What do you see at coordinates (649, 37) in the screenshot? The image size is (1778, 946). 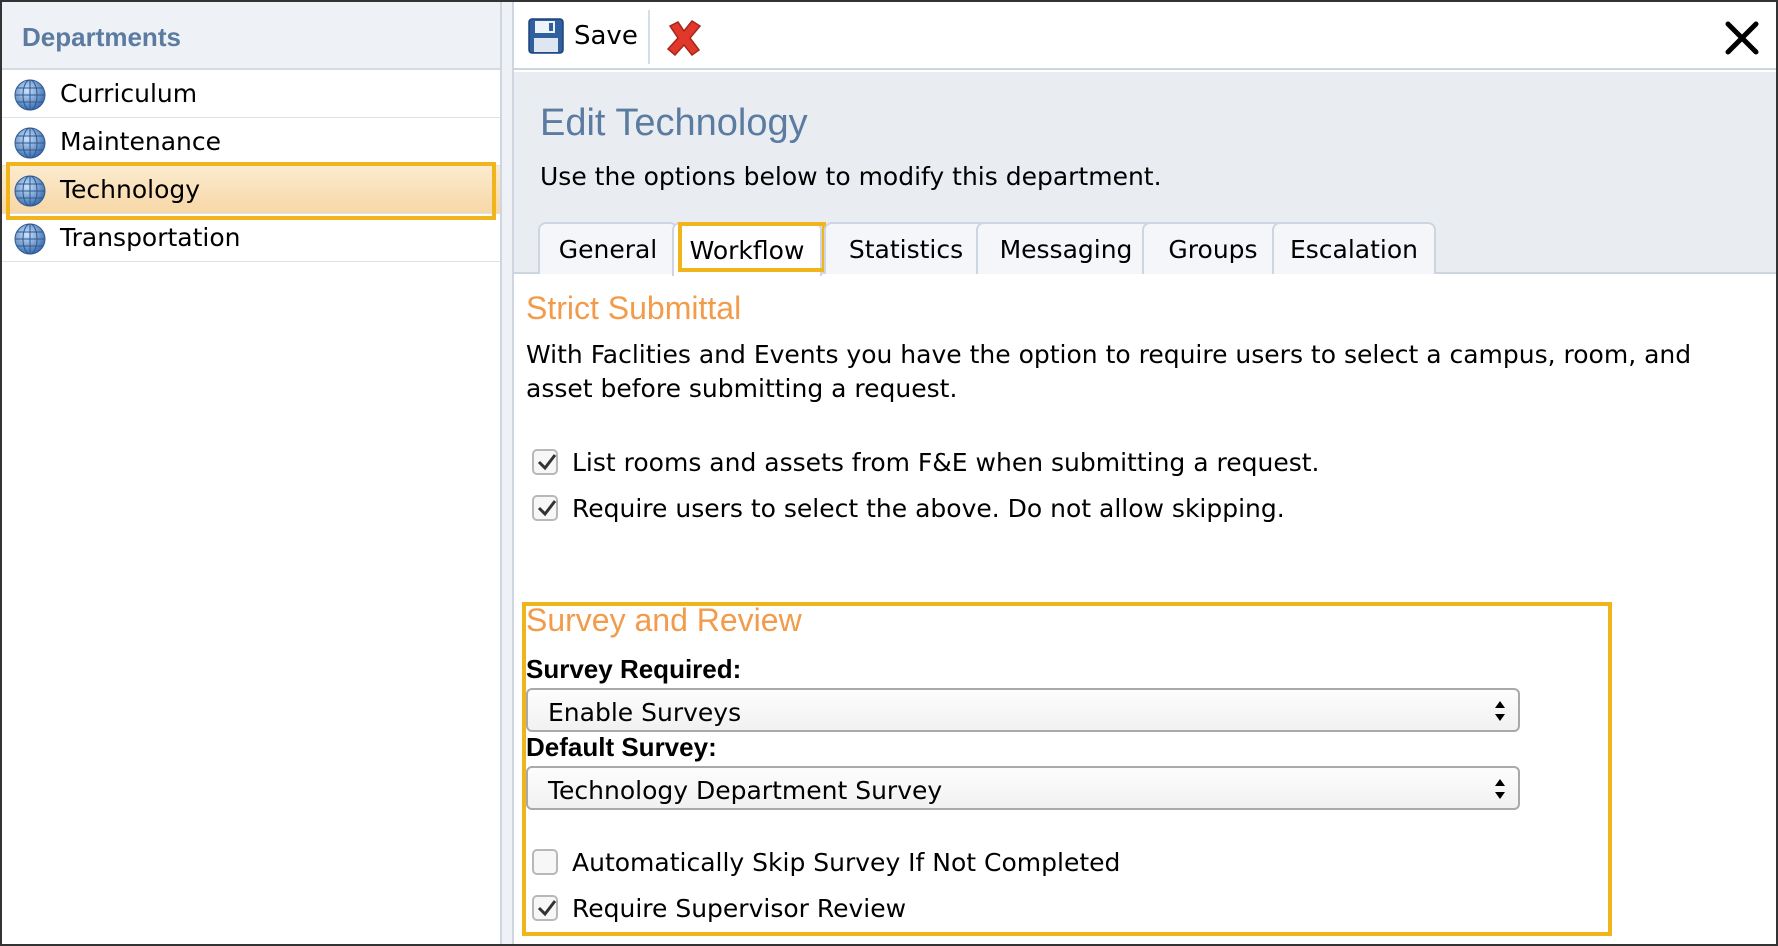 I see `toolbar-separator` at bounding box center [649, 37].